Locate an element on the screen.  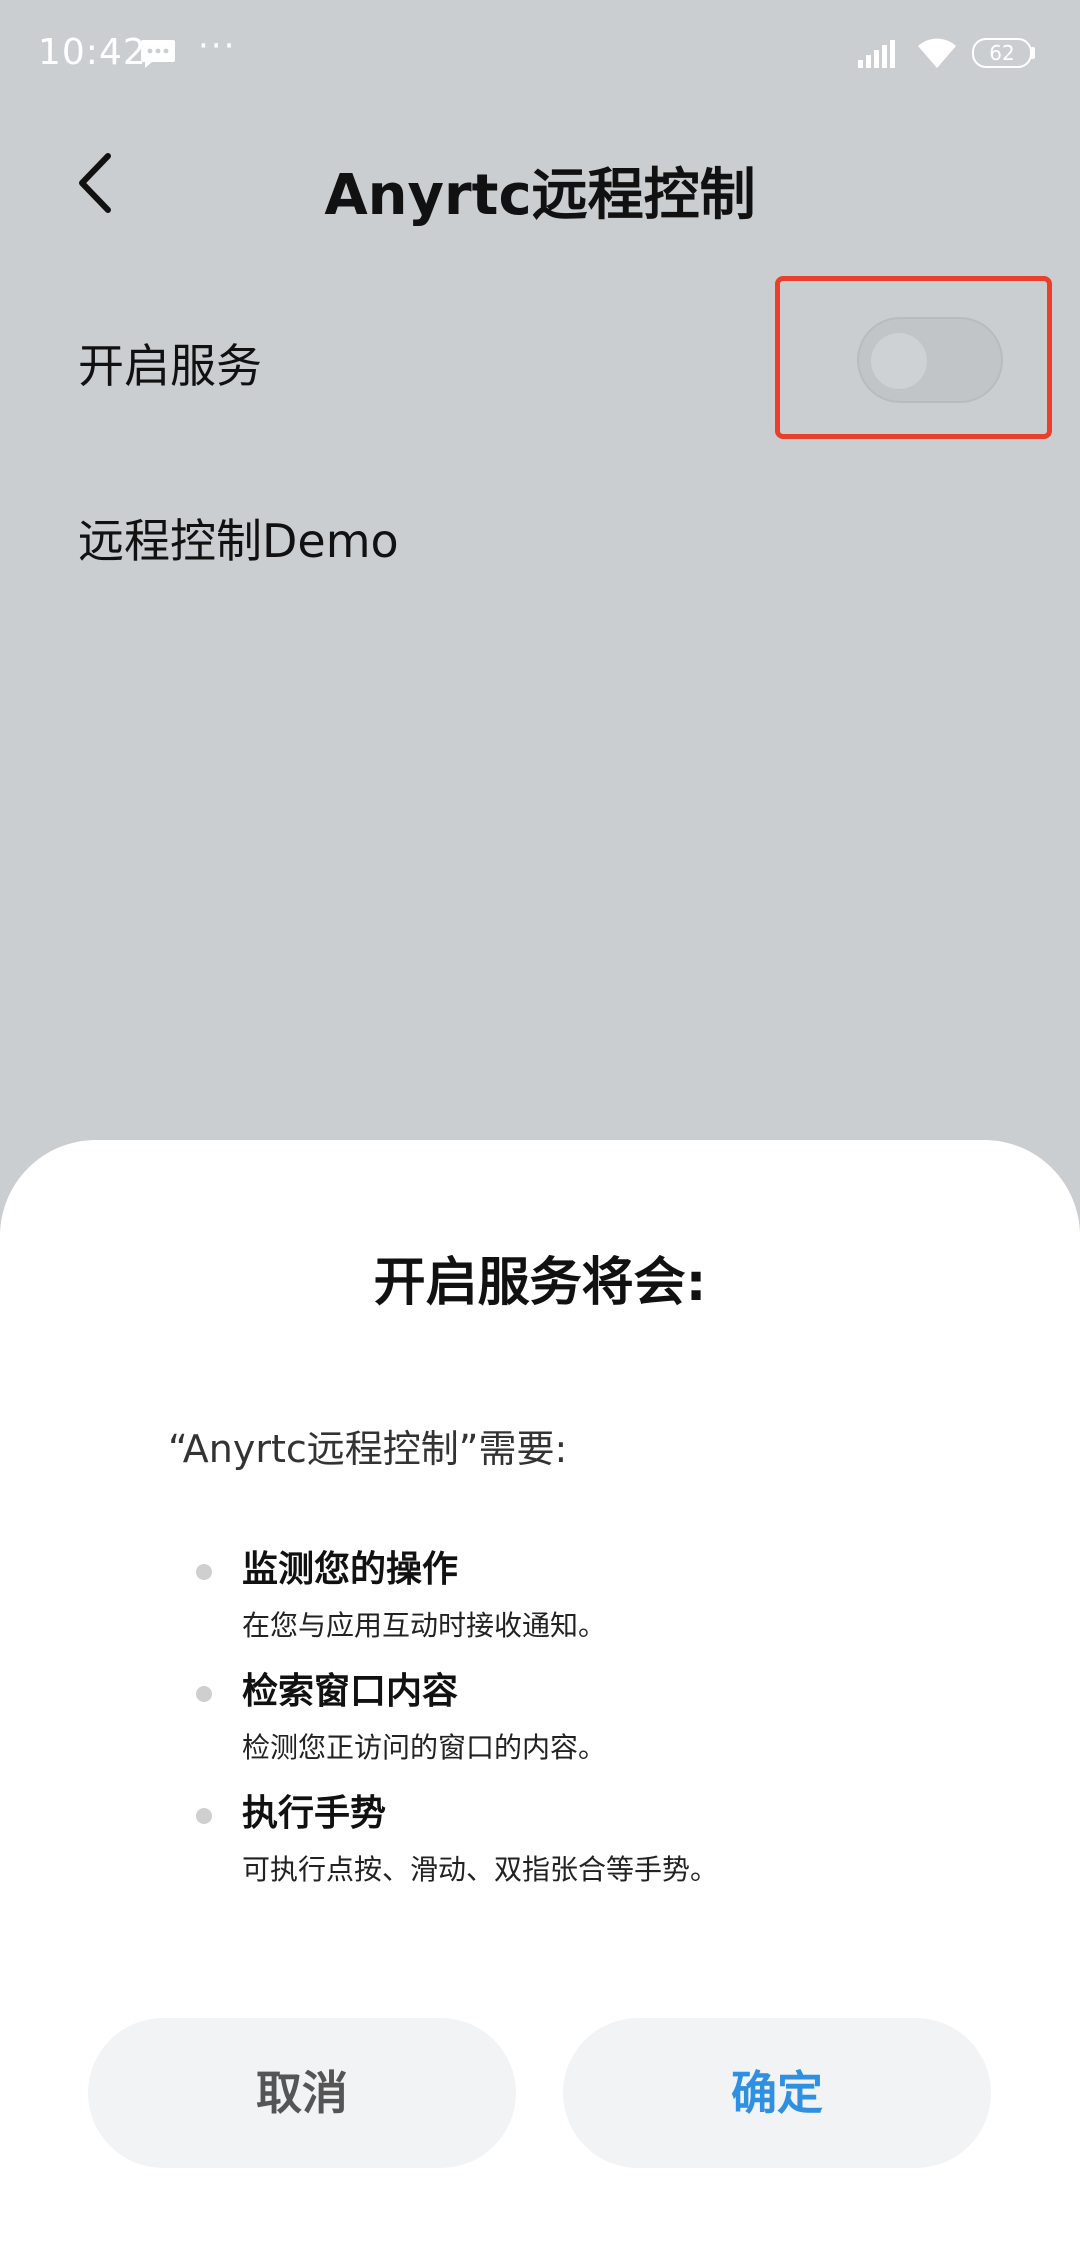
battery-indicator: 62 is located at coordinates (1004, 53).